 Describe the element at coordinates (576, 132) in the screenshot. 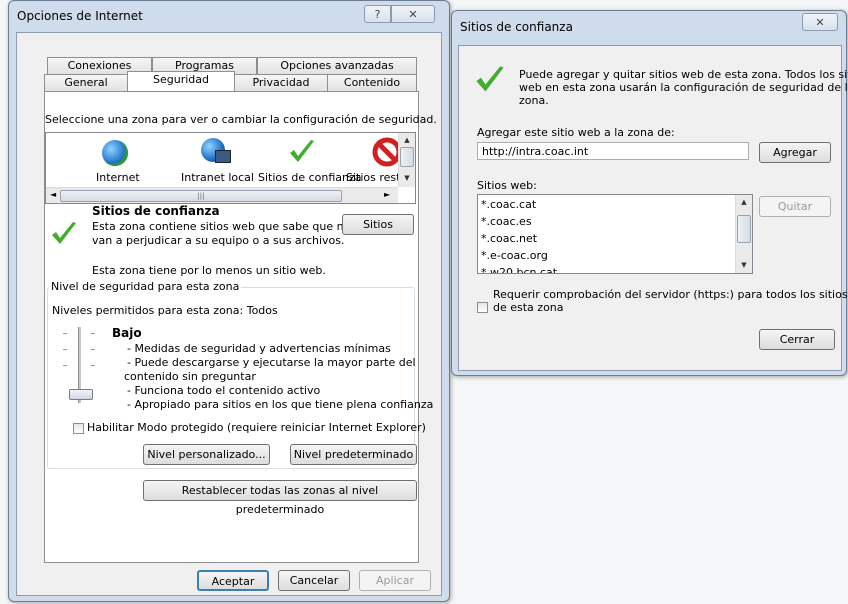

I see `add-site-label: Agregar este sitio web a la zona de:` at that location.